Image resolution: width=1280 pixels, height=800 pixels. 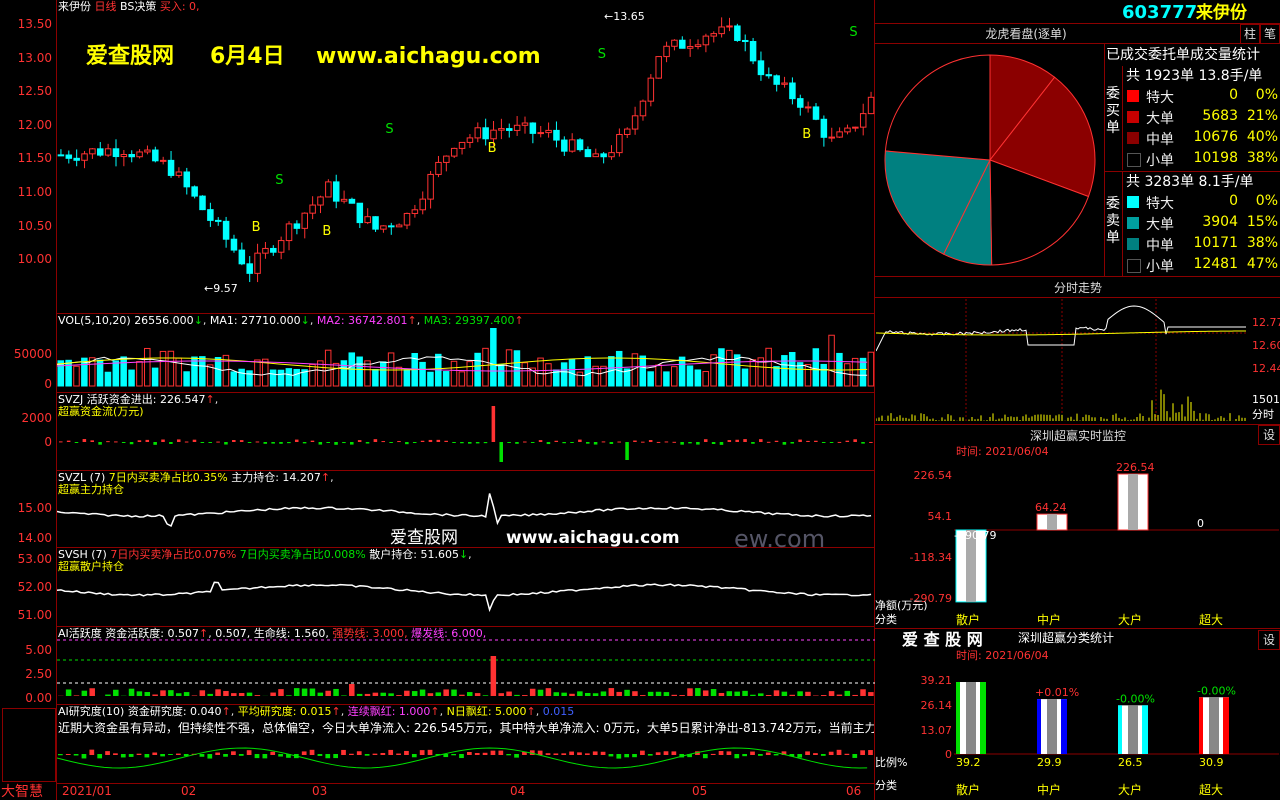 What do you see at coordinates (34, 158) in the screenshot?
I see `main-y-tick: 11.50` at bounding box center [34, 158].